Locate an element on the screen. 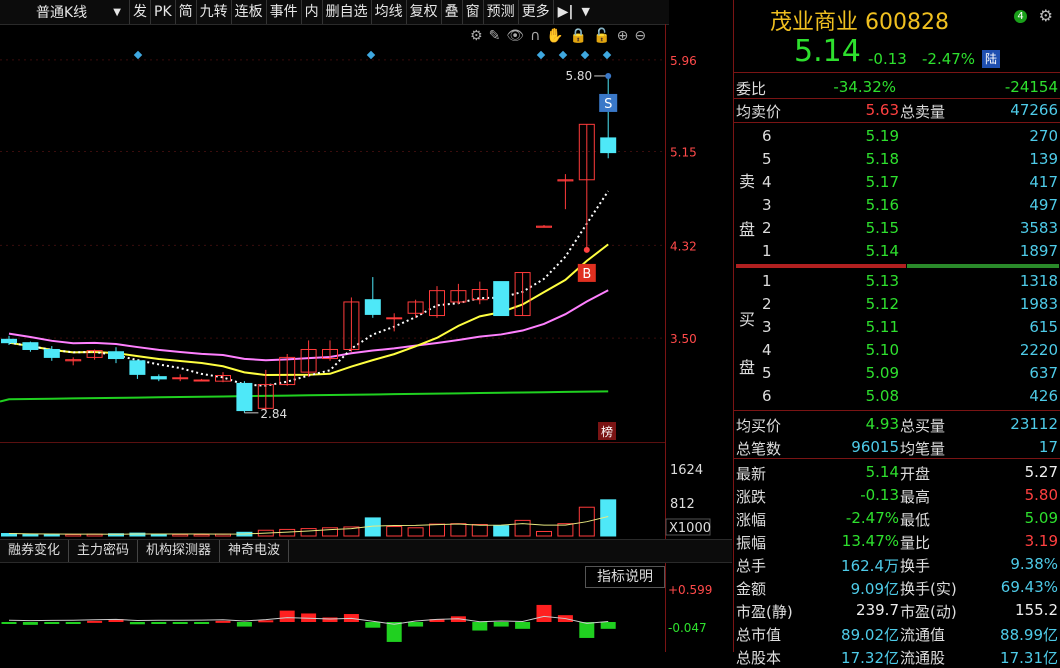 This screenshot has height=668, width=1060. stat-row: 涨幅 -2.47% 最低 5.09 is located at coordinates (897, 518).